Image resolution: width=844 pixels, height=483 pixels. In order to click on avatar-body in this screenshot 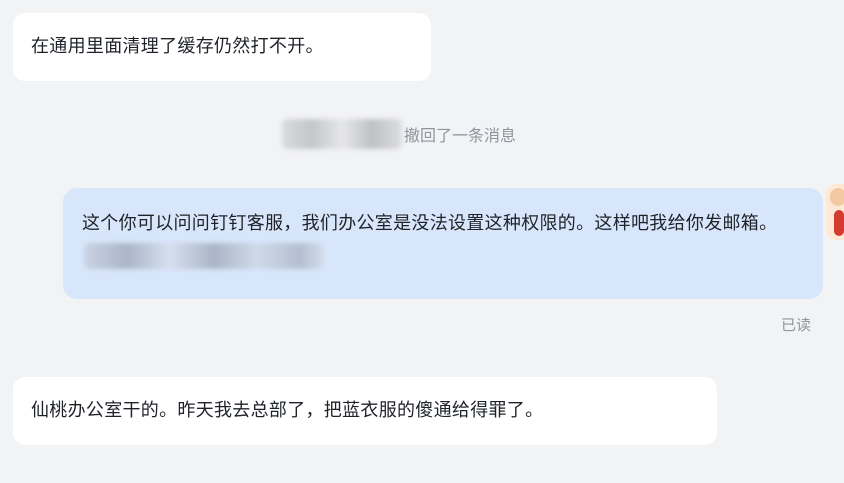, I will do `click(839, 223)`.